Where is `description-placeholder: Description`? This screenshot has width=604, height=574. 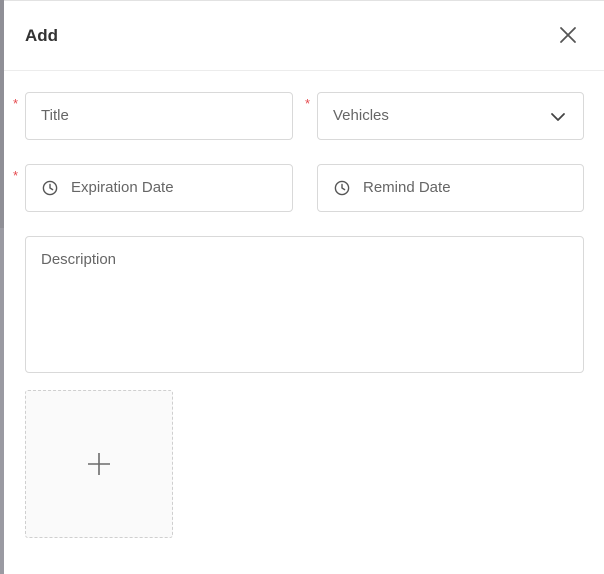 description-placeholder: Description is located at coordinates (79, 259).